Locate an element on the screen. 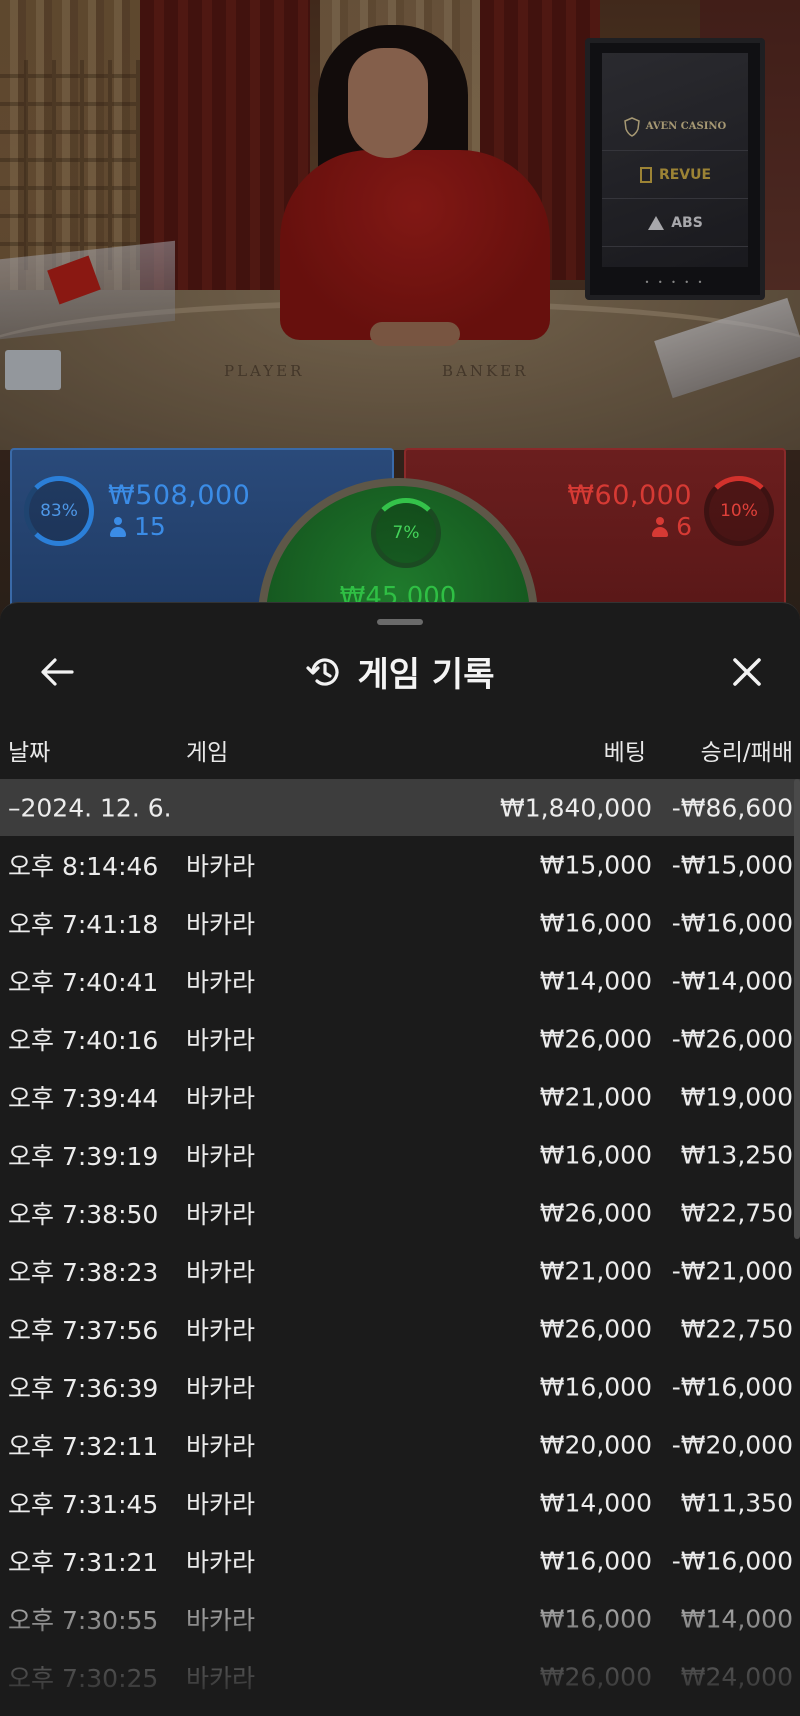 This screenshot has height=1716, width=800. close-icon is located at coordinates (747, 672).